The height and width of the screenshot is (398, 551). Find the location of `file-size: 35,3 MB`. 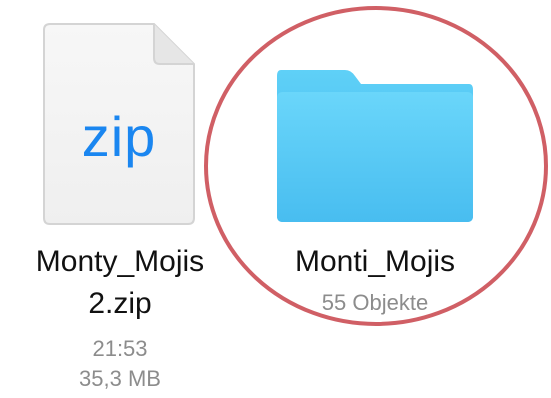

file-size: 35,3 MB is located at coordinates (120, 378).